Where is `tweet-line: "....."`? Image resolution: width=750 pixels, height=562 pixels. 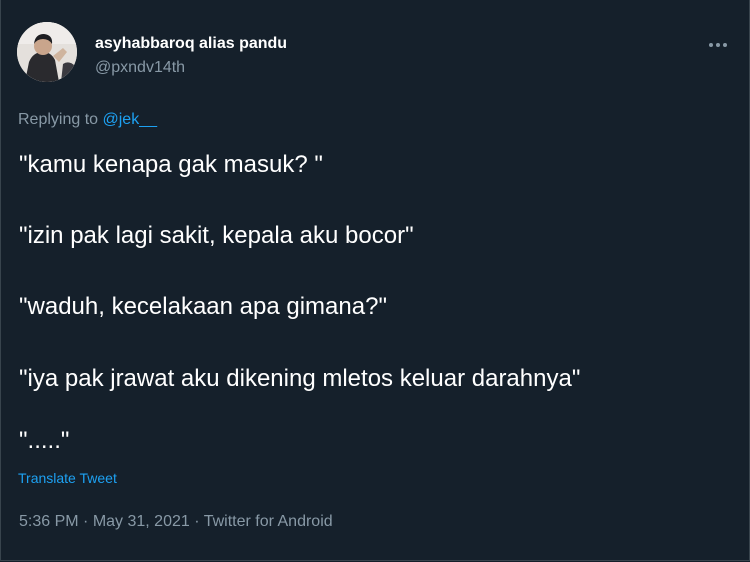
tweet-line: "....." is located at coordinates (44, 440).